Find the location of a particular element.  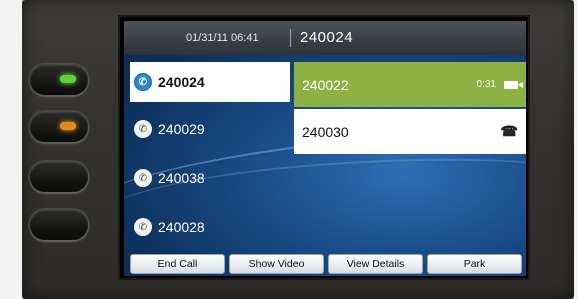

status-header: 01/31/11 06:41 240024 is located at coordinates (325, 38).